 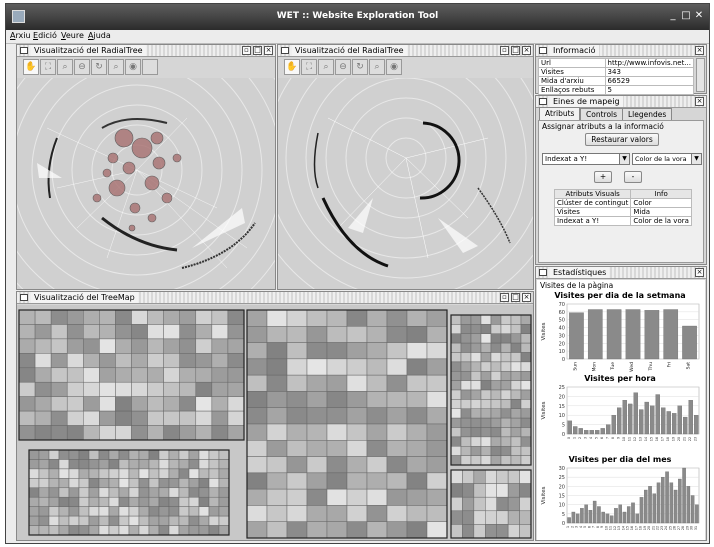 What do you see at coordinates (116, 67) in the screenshot?
I see `search-icon: ⌕` at bounding box center [116, 67].